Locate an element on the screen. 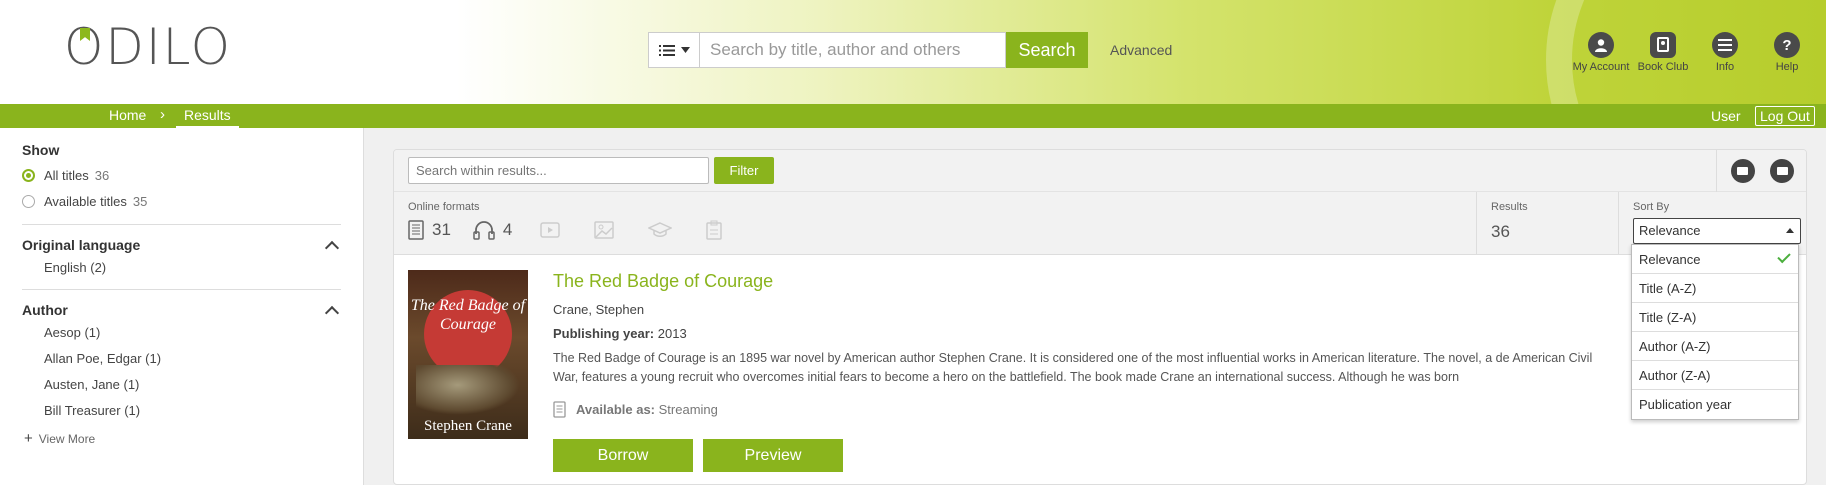 Image resolution: width=1826 pixels, height=485 pixels. audiobook-icon is located at coordinates (484, 230).